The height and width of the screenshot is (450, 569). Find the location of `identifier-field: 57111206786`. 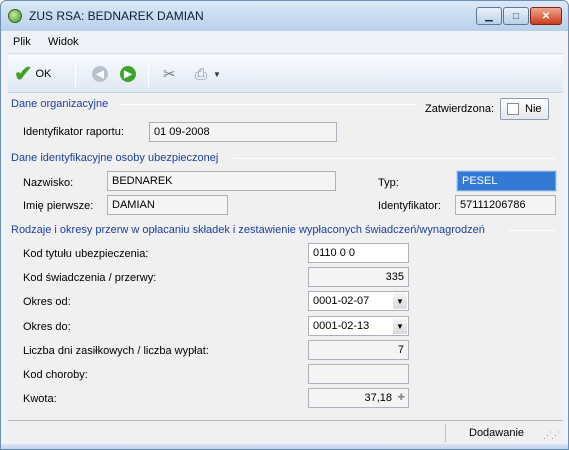

identifier-field: 57111206786 is located at coordinates (505, 205).